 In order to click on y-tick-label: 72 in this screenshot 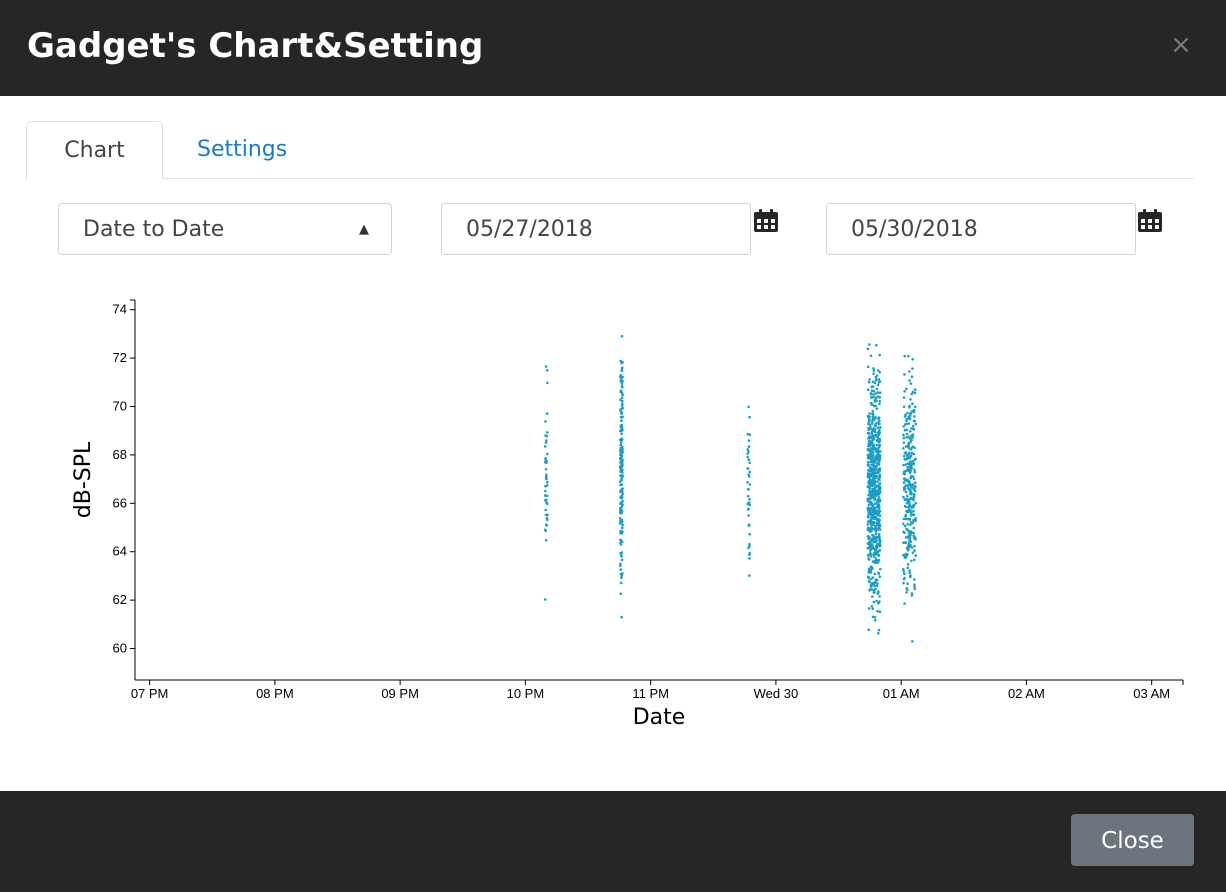, I will do `click(120, 357)`.